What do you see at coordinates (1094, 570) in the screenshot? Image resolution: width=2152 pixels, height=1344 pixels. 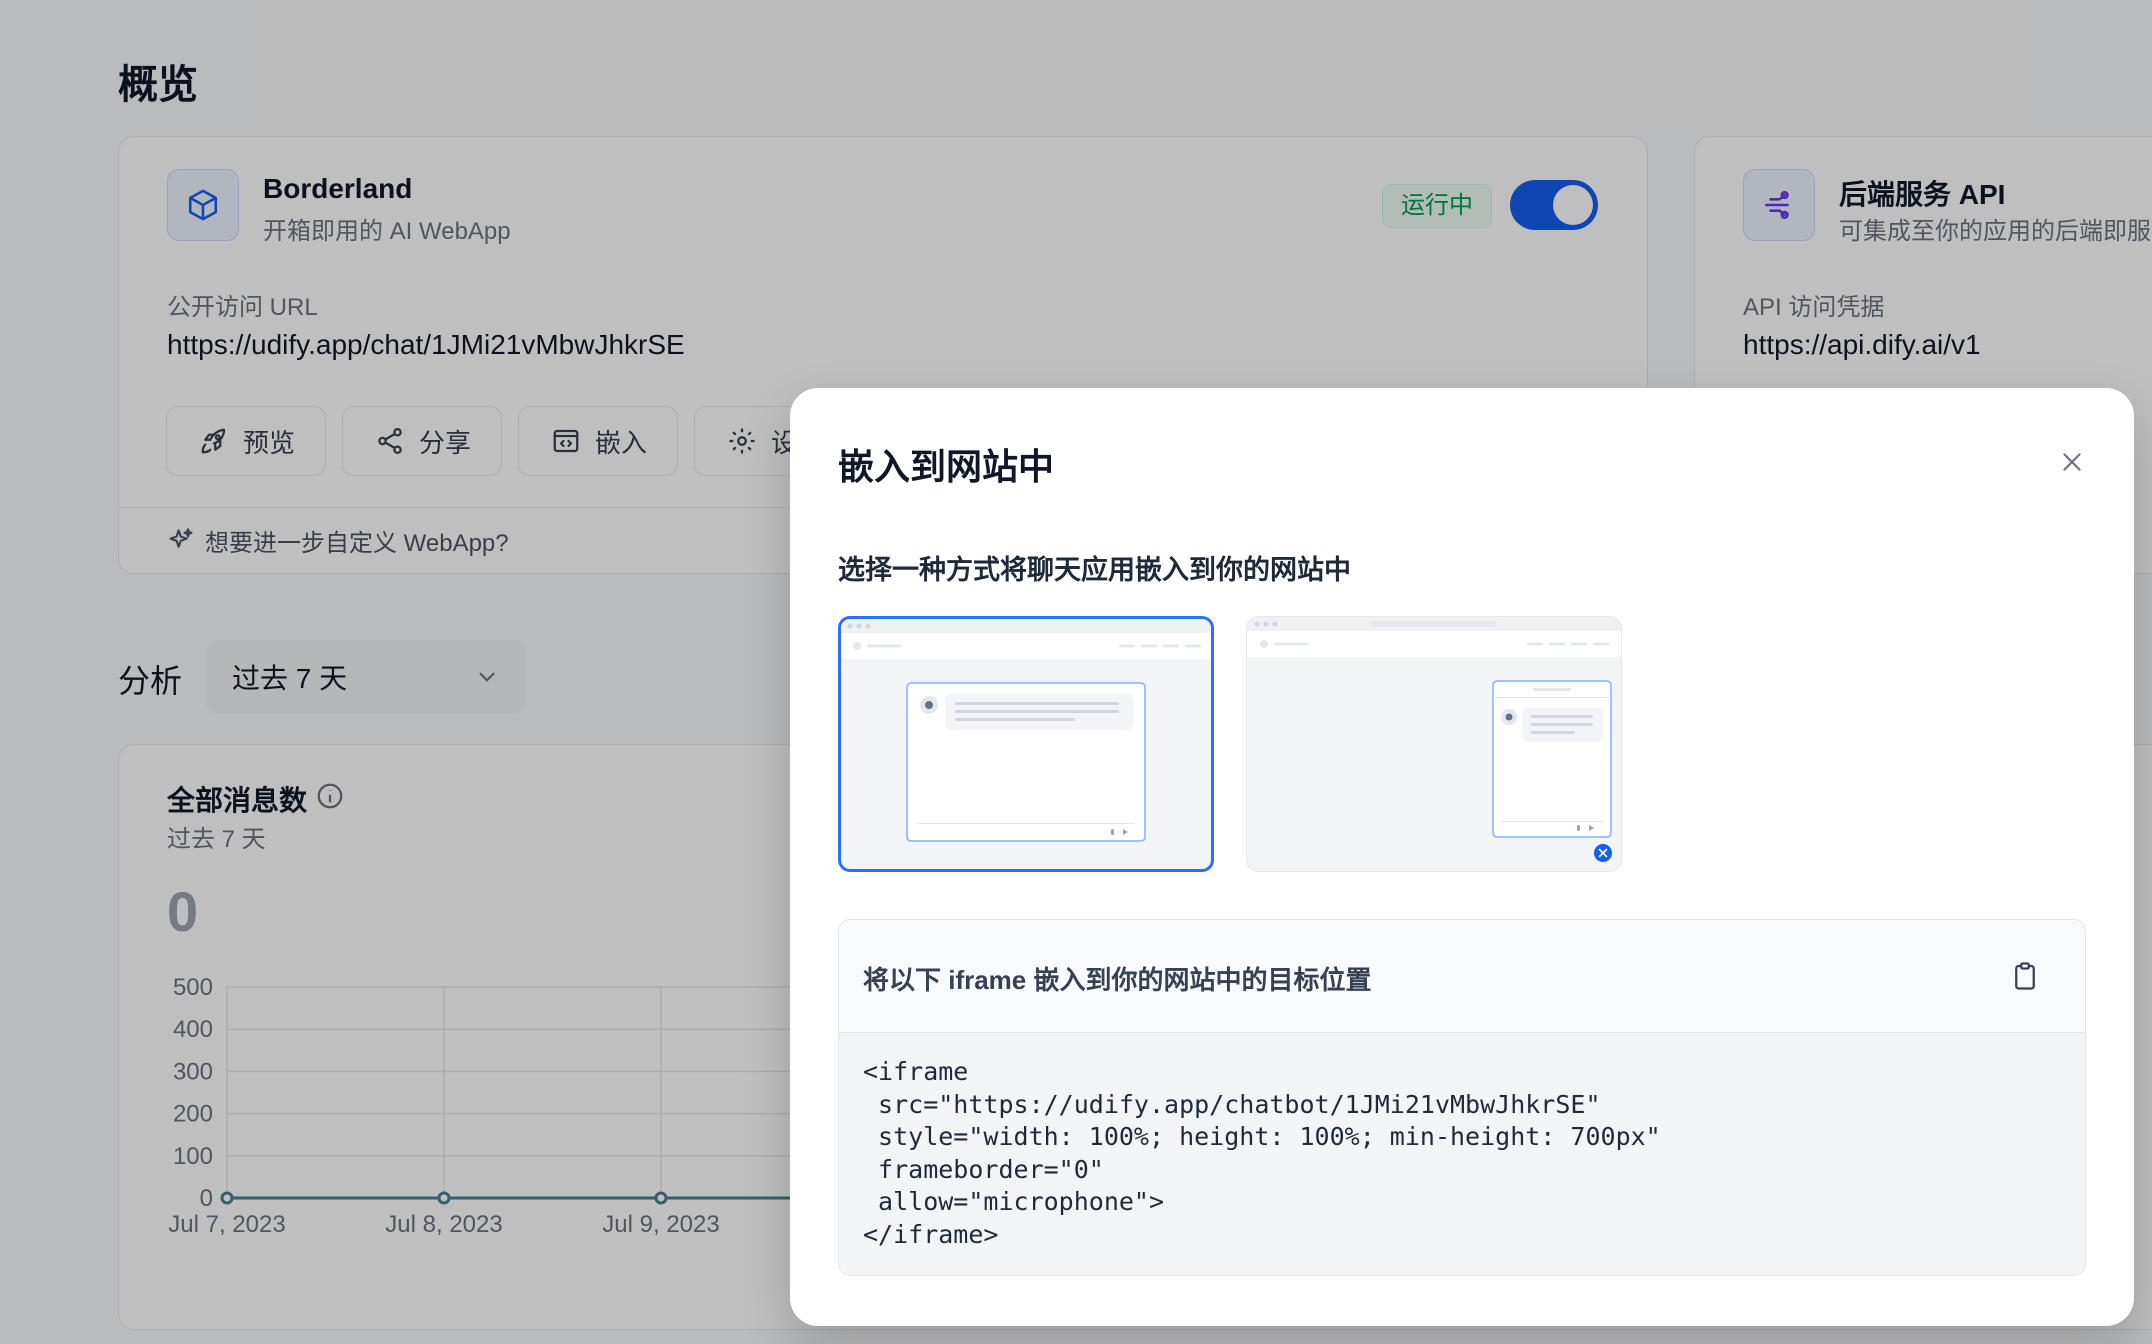 I see `modal-description: 选择一种方式将聊天应用嵌入到你的网站中` at bounding box center [1094, 570].